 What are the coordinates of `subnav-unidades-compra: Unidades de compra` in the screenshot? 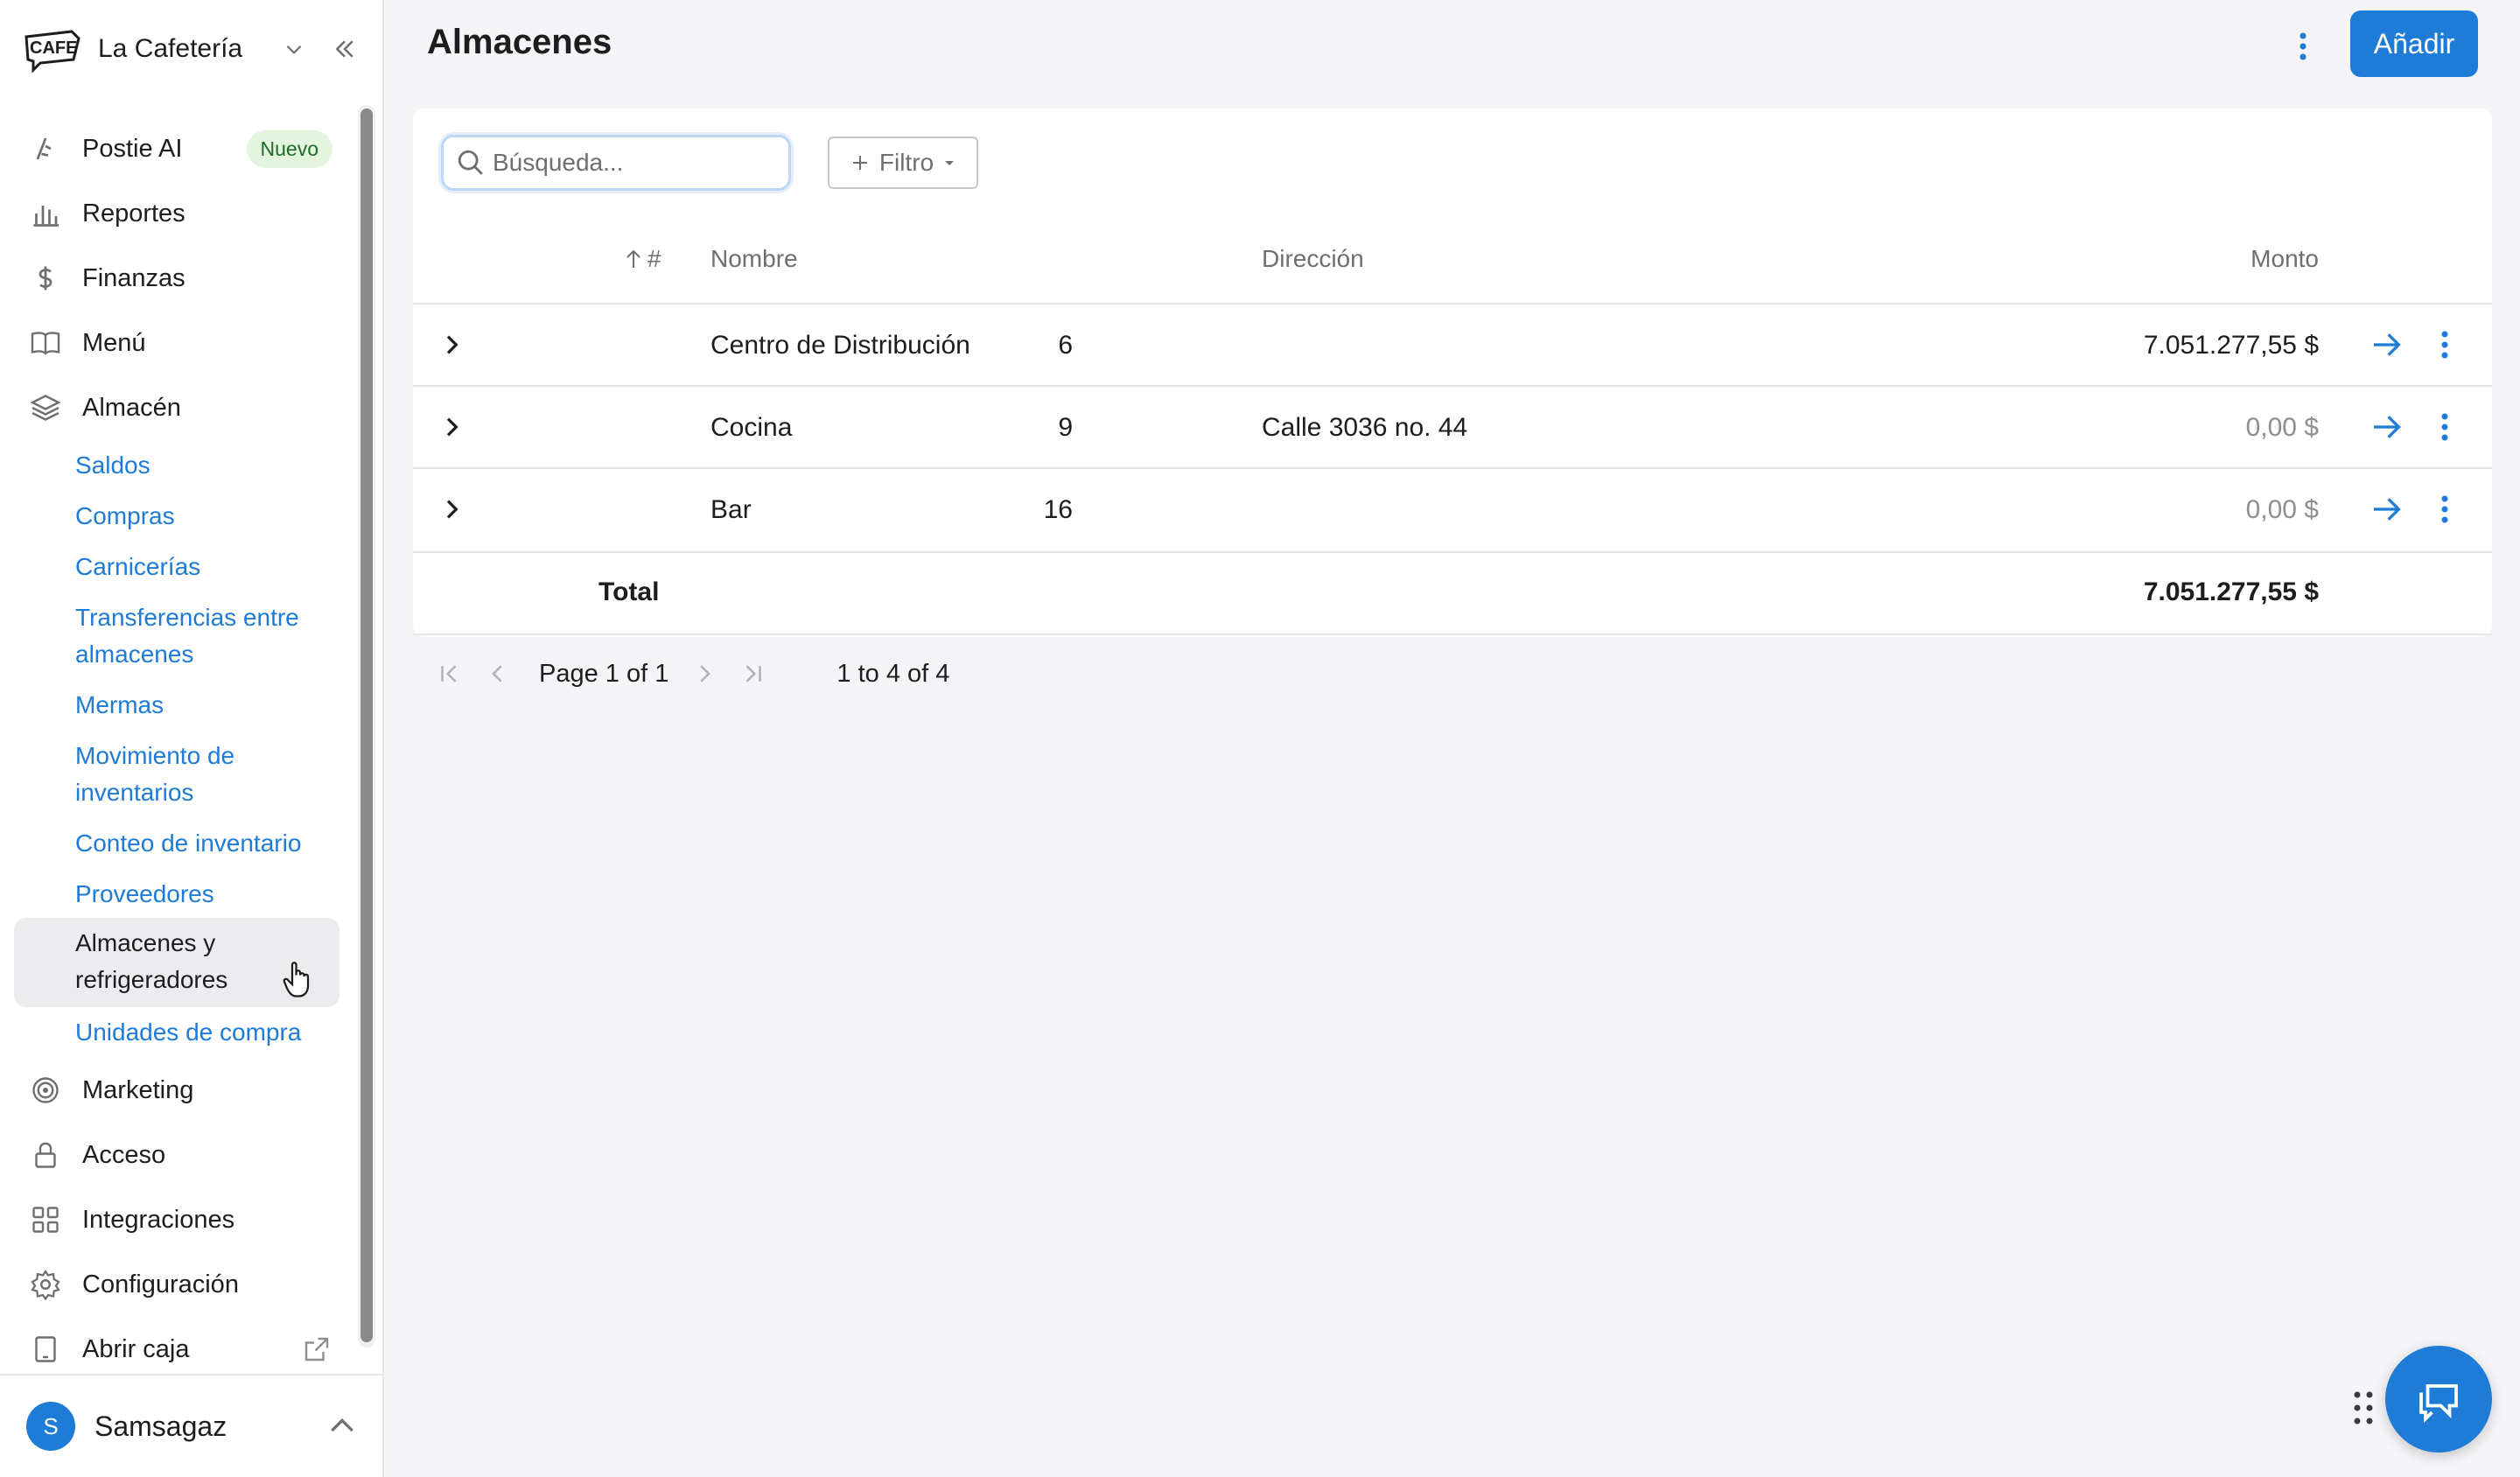 It's located at (206, 1032).